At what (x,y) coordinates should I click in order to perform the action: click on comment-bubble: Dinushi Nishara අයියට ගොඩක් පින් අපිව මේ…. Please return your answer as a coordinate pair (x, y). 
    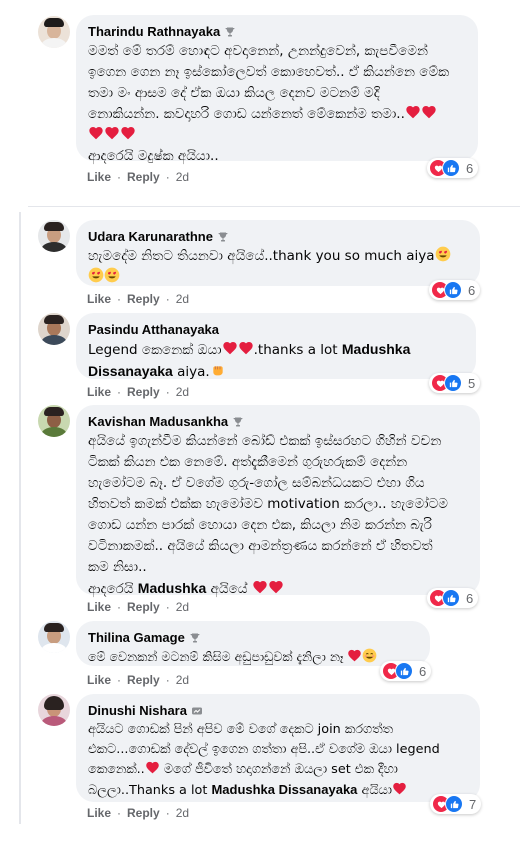
    Looking at the image, I should click on (278, 748).